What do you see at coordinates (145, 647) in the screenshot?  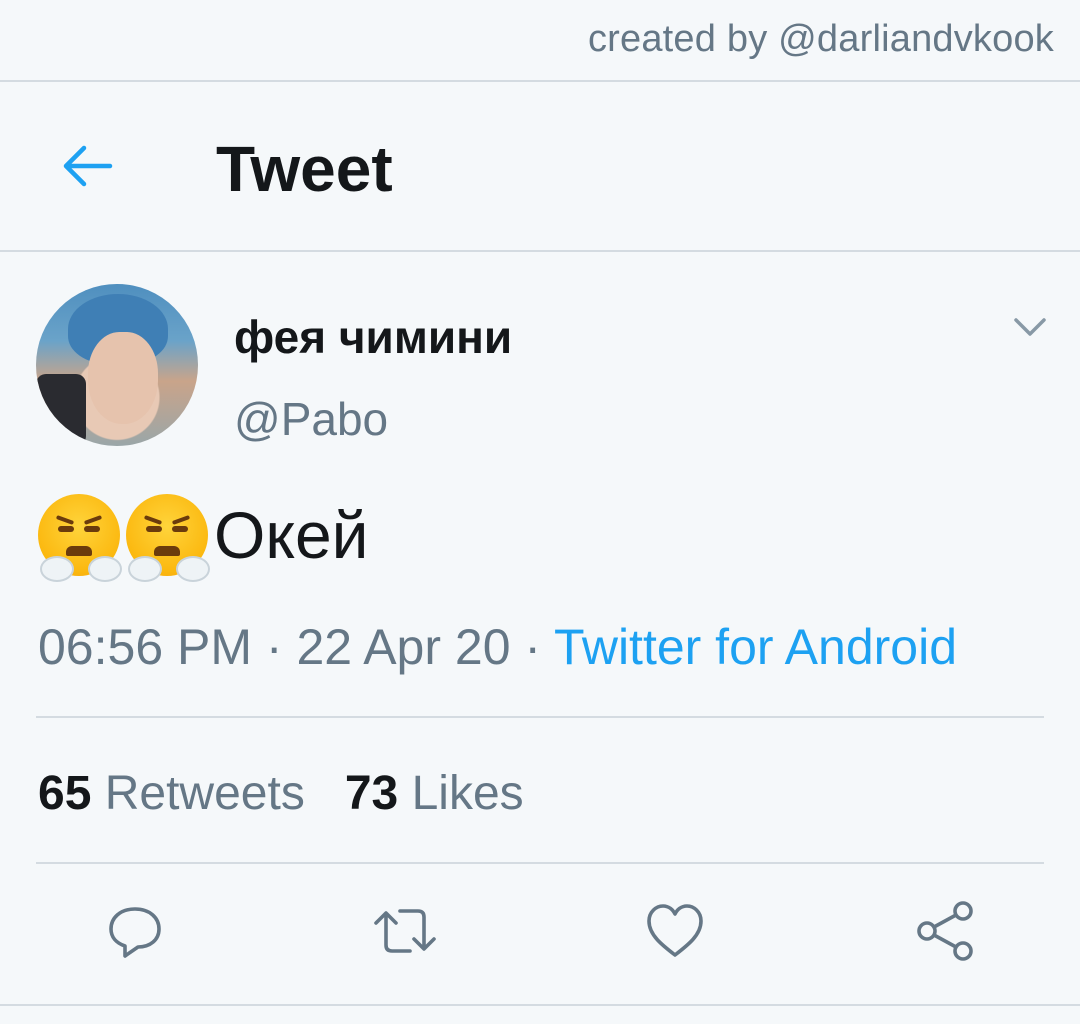 I see `tweet-time: 06:56 PM` at bounding box center [145, 647].